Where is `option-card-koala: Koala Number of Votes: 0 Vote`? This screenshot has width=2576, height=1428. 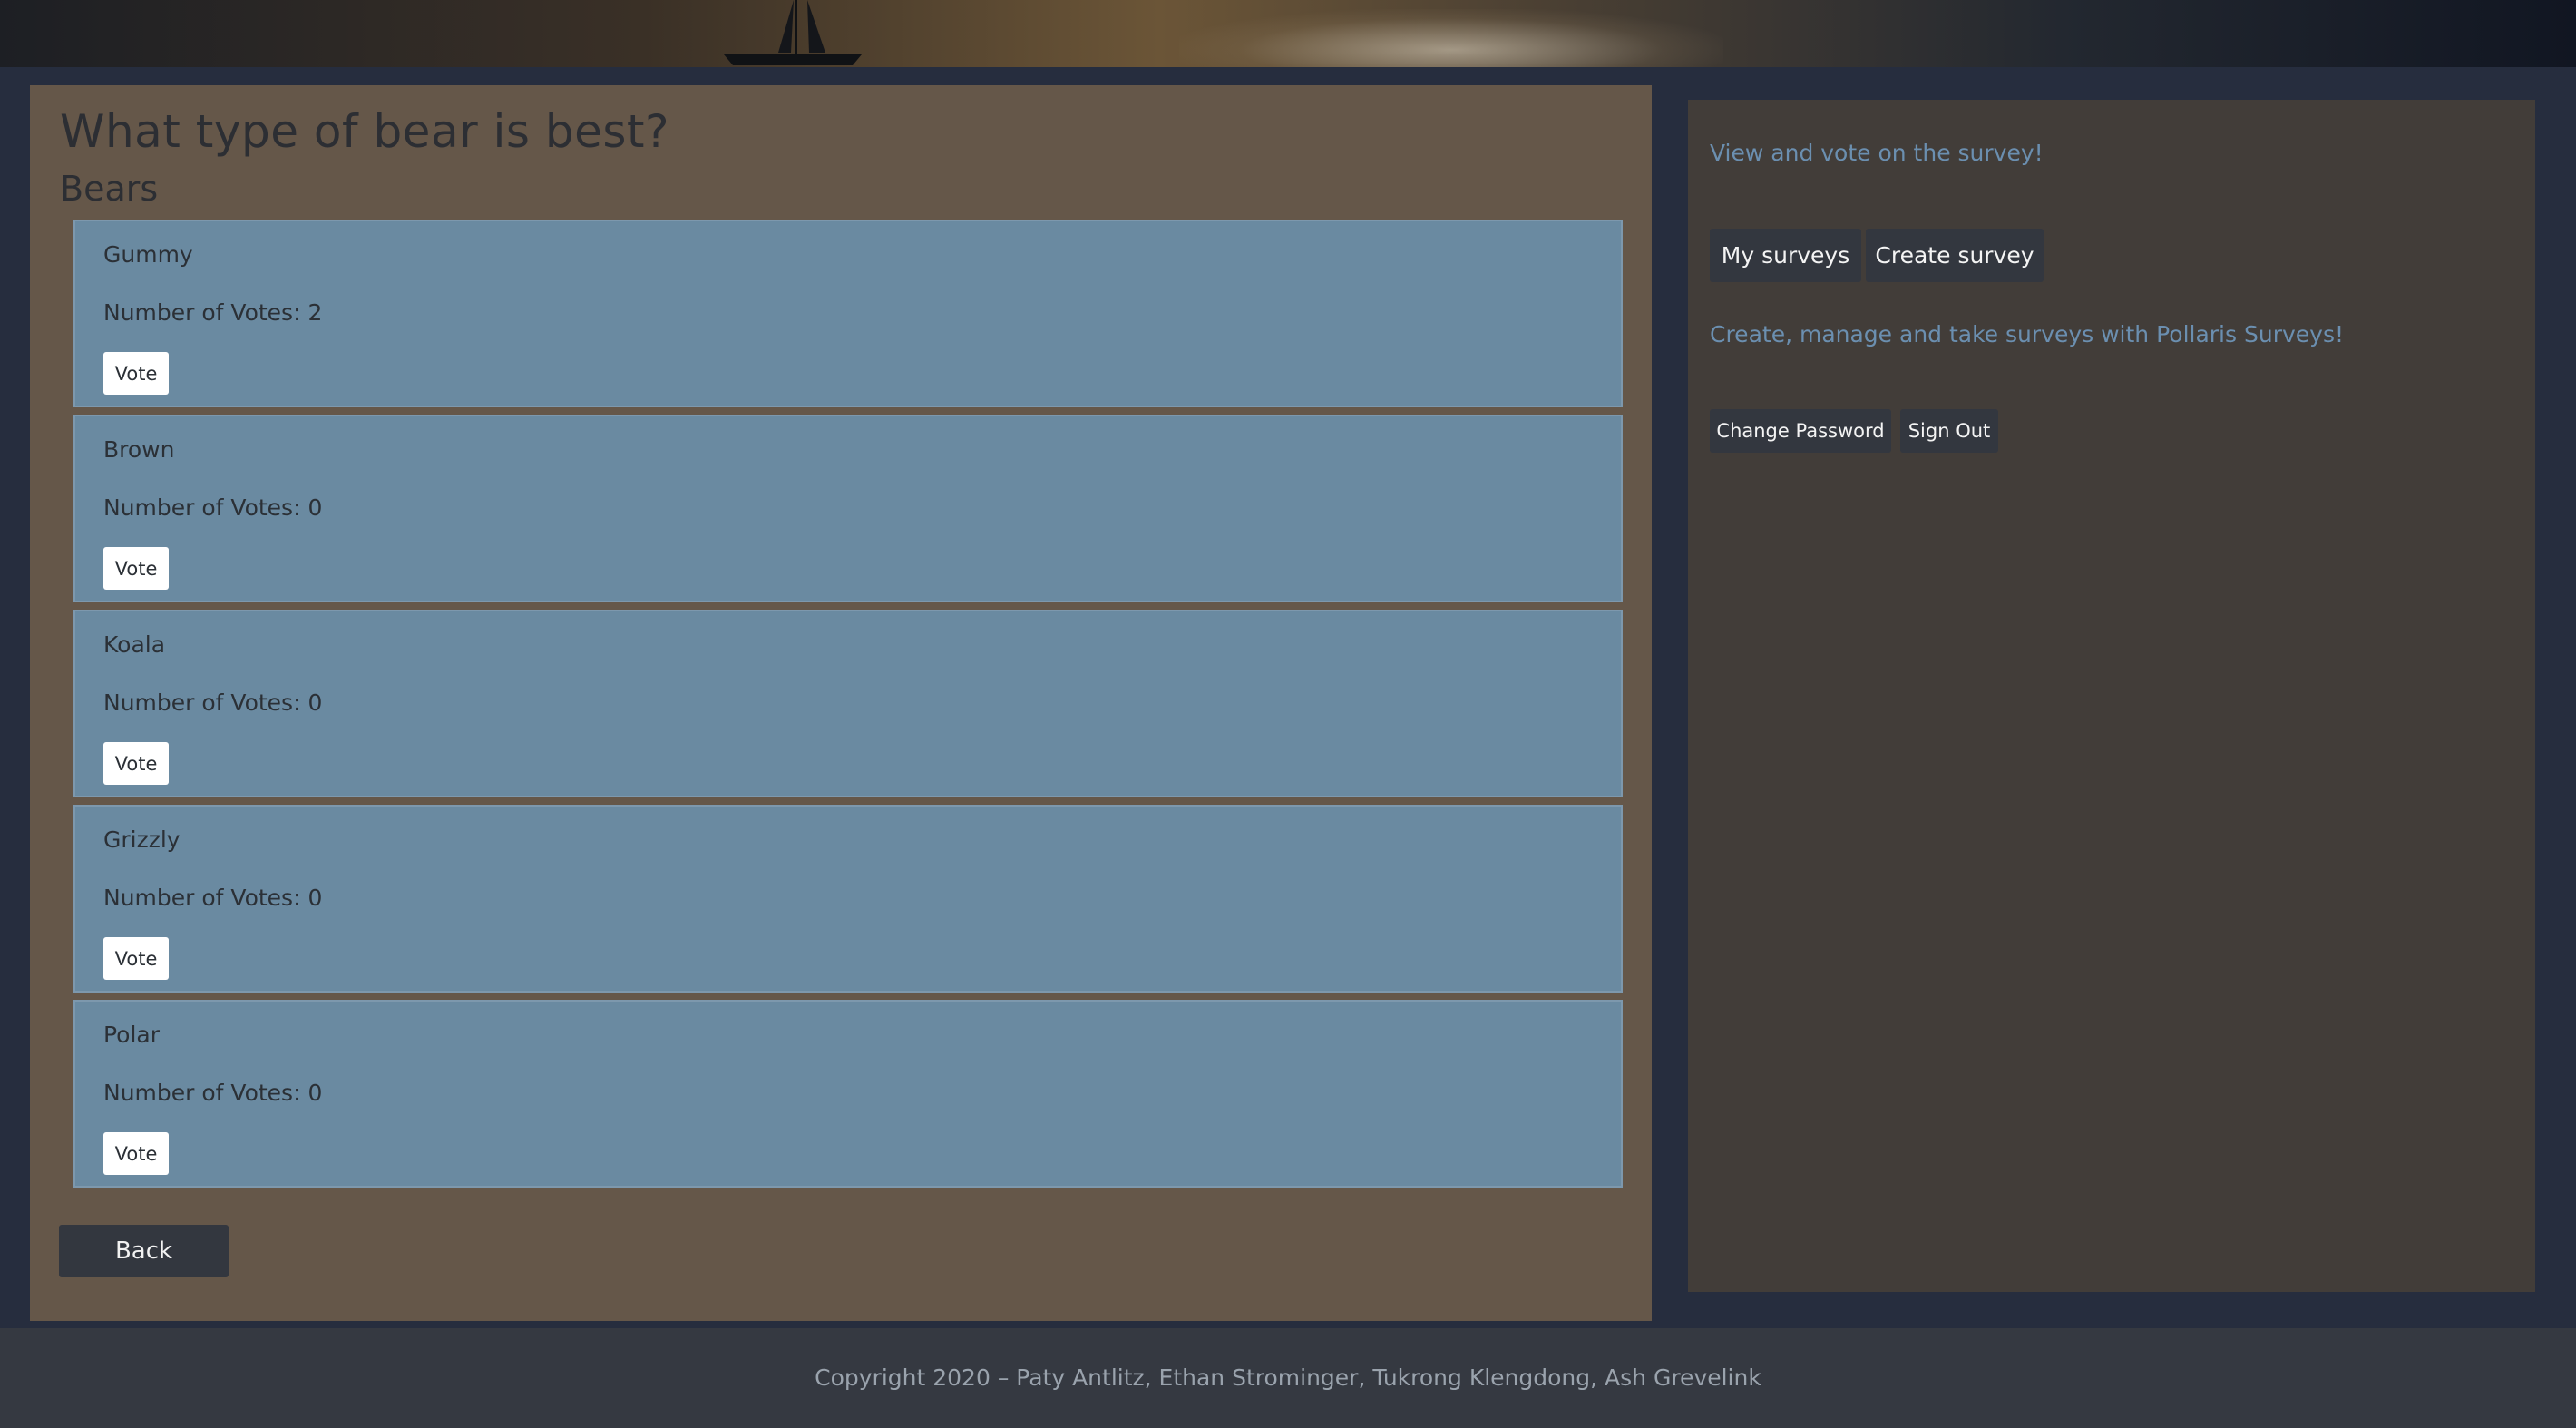
option-card-koala: Koala Number of Votes: 0 Vote is located at coordinates (848, 703).